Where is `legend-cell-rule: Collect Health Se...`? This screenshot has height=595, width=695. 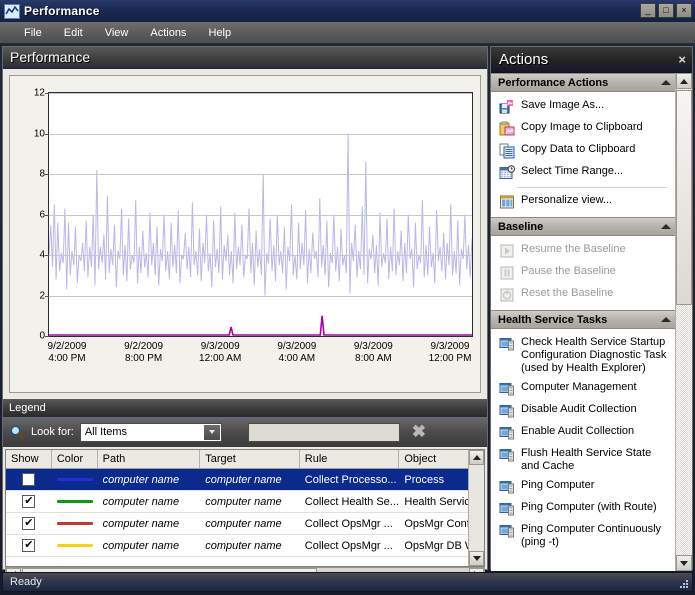
legend-cell-rule: Collect Health Se... is located at coordinates (351, 501).